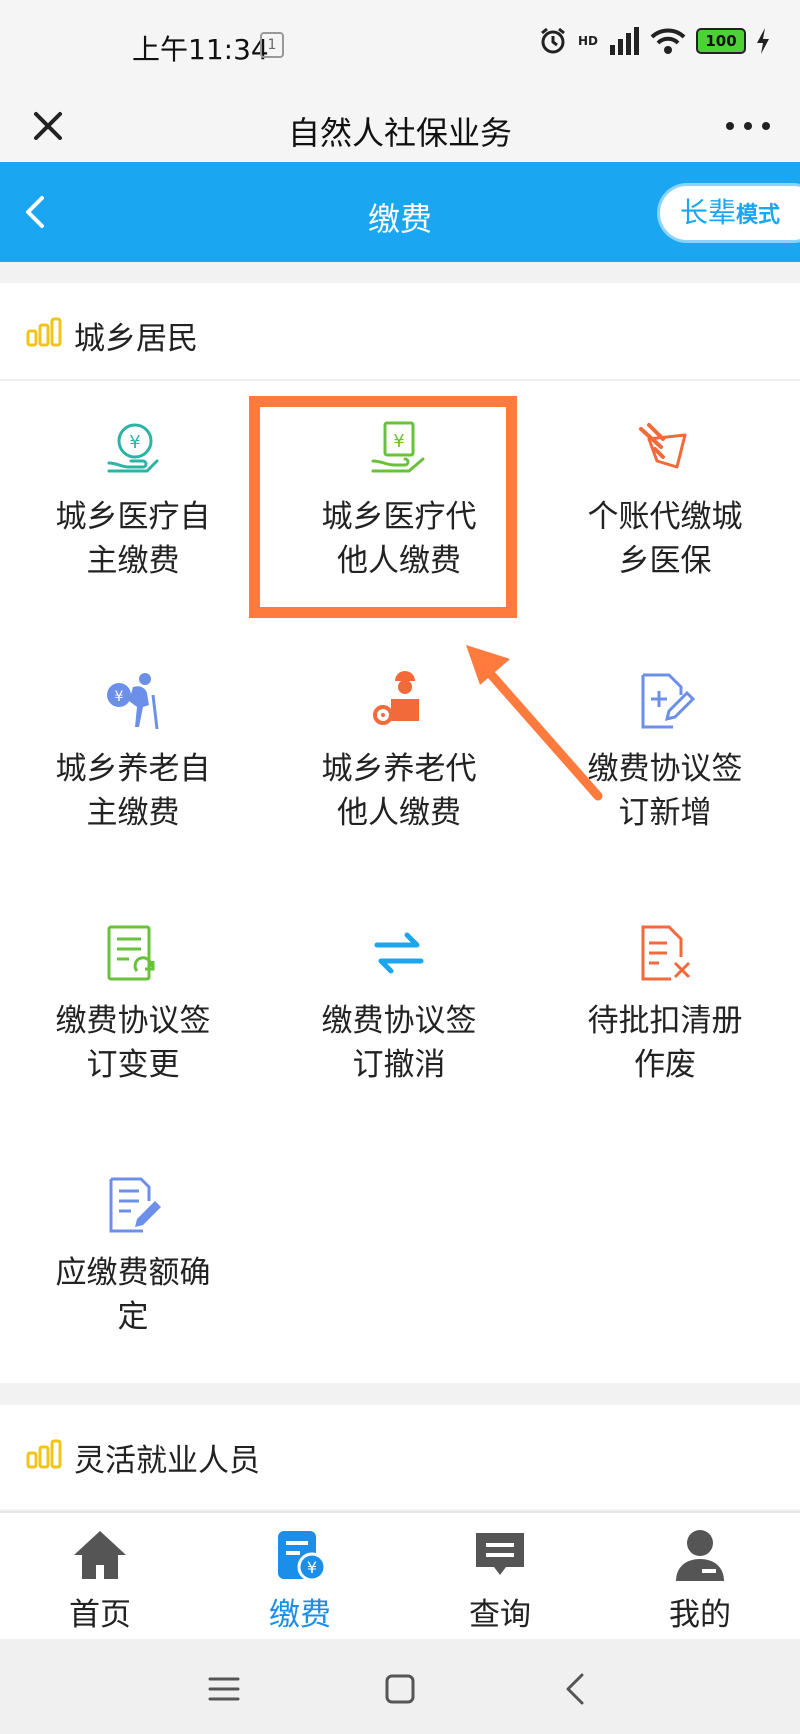 Image resolution: width=800 pixels, height=1734 pixels. What do you see at coordinates (400, 45) in the screenshot?
I see `status-bar: 上午11:34 1 HD 100` at bounding box center [400, 45].